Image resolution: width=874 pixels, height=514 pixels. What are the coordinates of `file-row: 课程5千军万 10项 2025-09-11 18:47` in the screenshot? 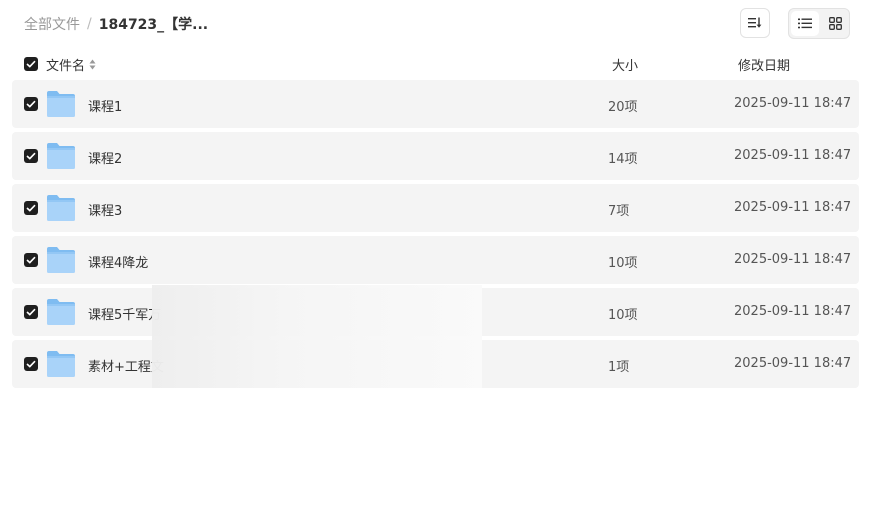 It's located at (435, 312).